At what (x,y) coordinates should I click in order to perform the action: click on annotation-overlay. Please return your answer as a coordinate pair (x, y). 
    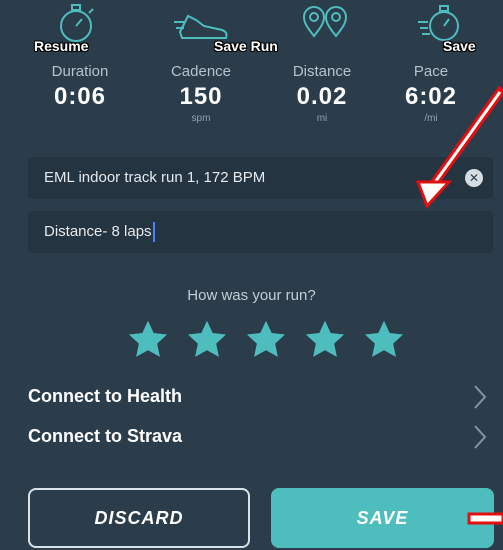
    Looking at the image, I should click on (459, 305).